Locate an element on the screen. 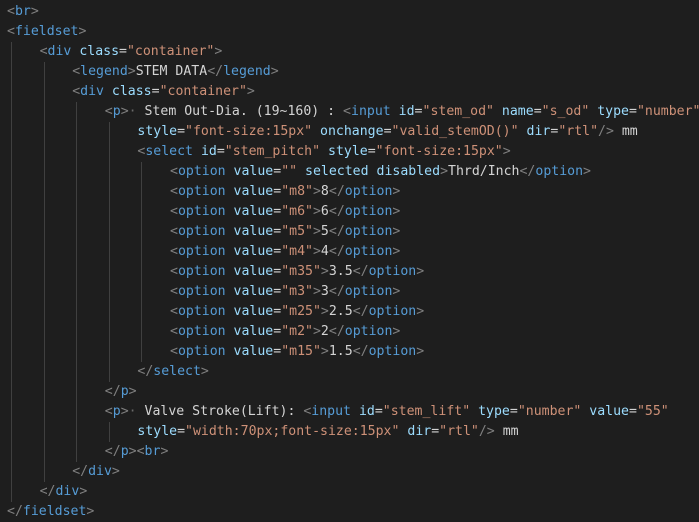 The width and height of the screenshot is (699, 522). attribute-value: "55" is located at coordinates (652, 411).